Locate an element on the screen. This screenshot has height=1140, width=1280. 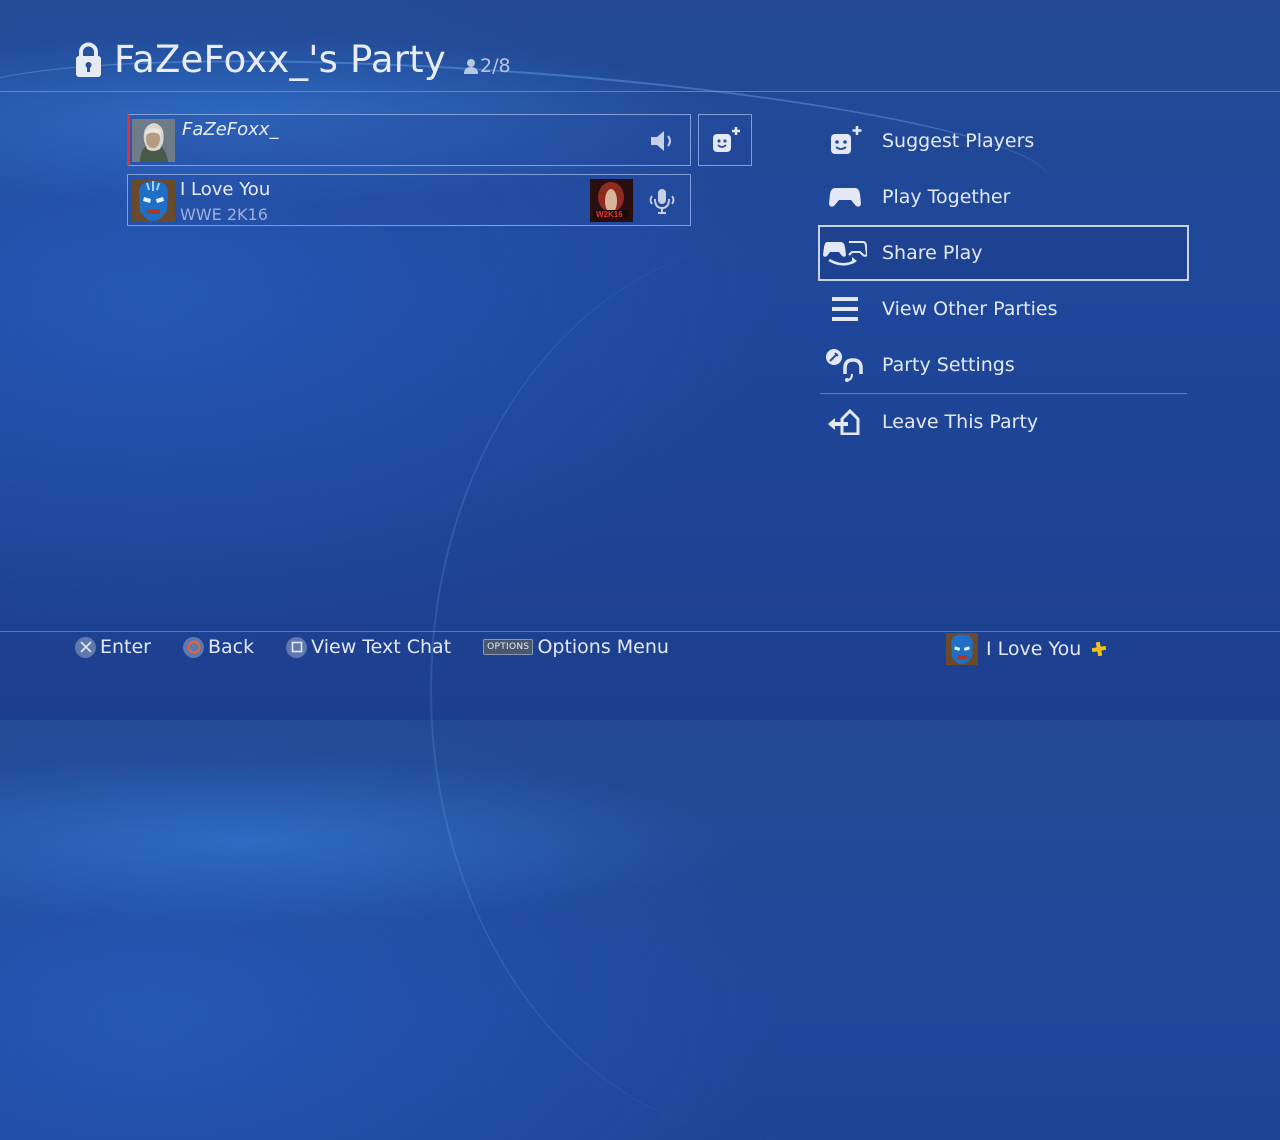
menu-item-label: Share Play is located at coordinates (932, 253).